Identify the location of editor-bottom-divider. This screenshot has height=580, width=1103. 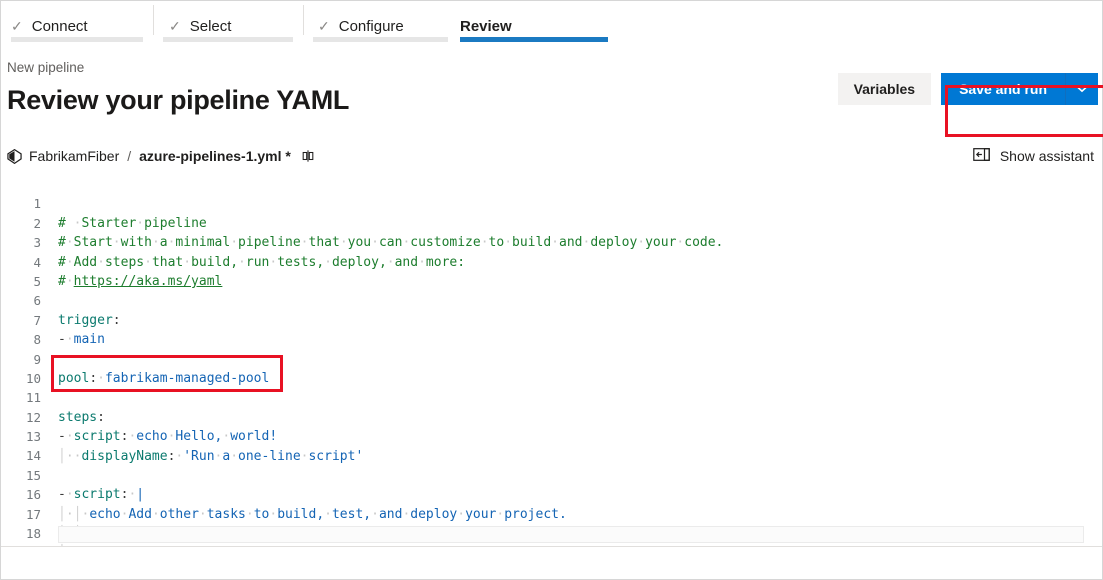
(551, 546).